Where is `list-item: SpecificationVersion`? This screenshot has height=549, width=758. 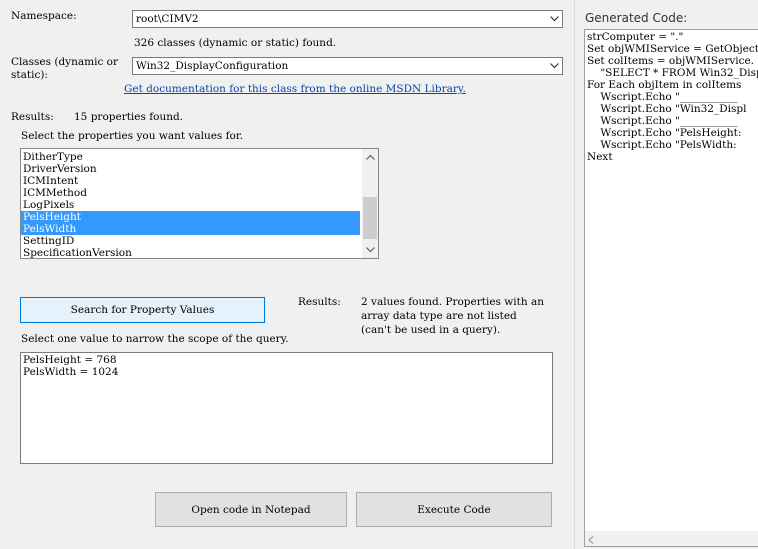 list-item: SpecificationVersion is located at coordinates (190, 252).